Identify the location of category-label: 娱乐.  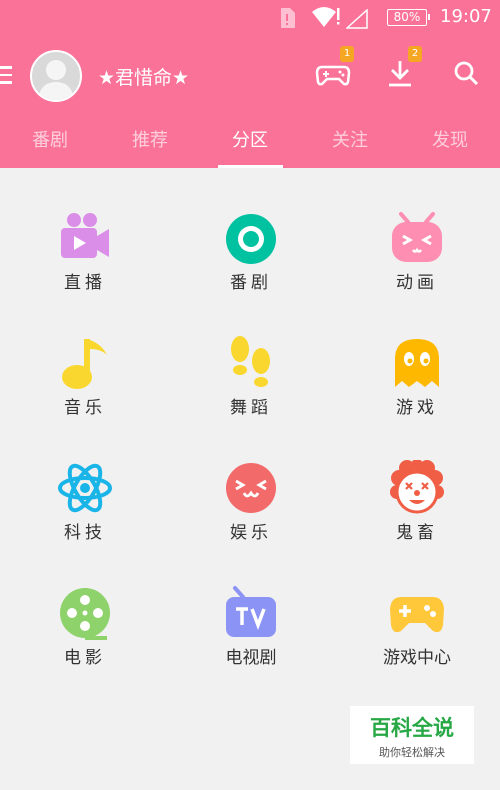
(251, 533).